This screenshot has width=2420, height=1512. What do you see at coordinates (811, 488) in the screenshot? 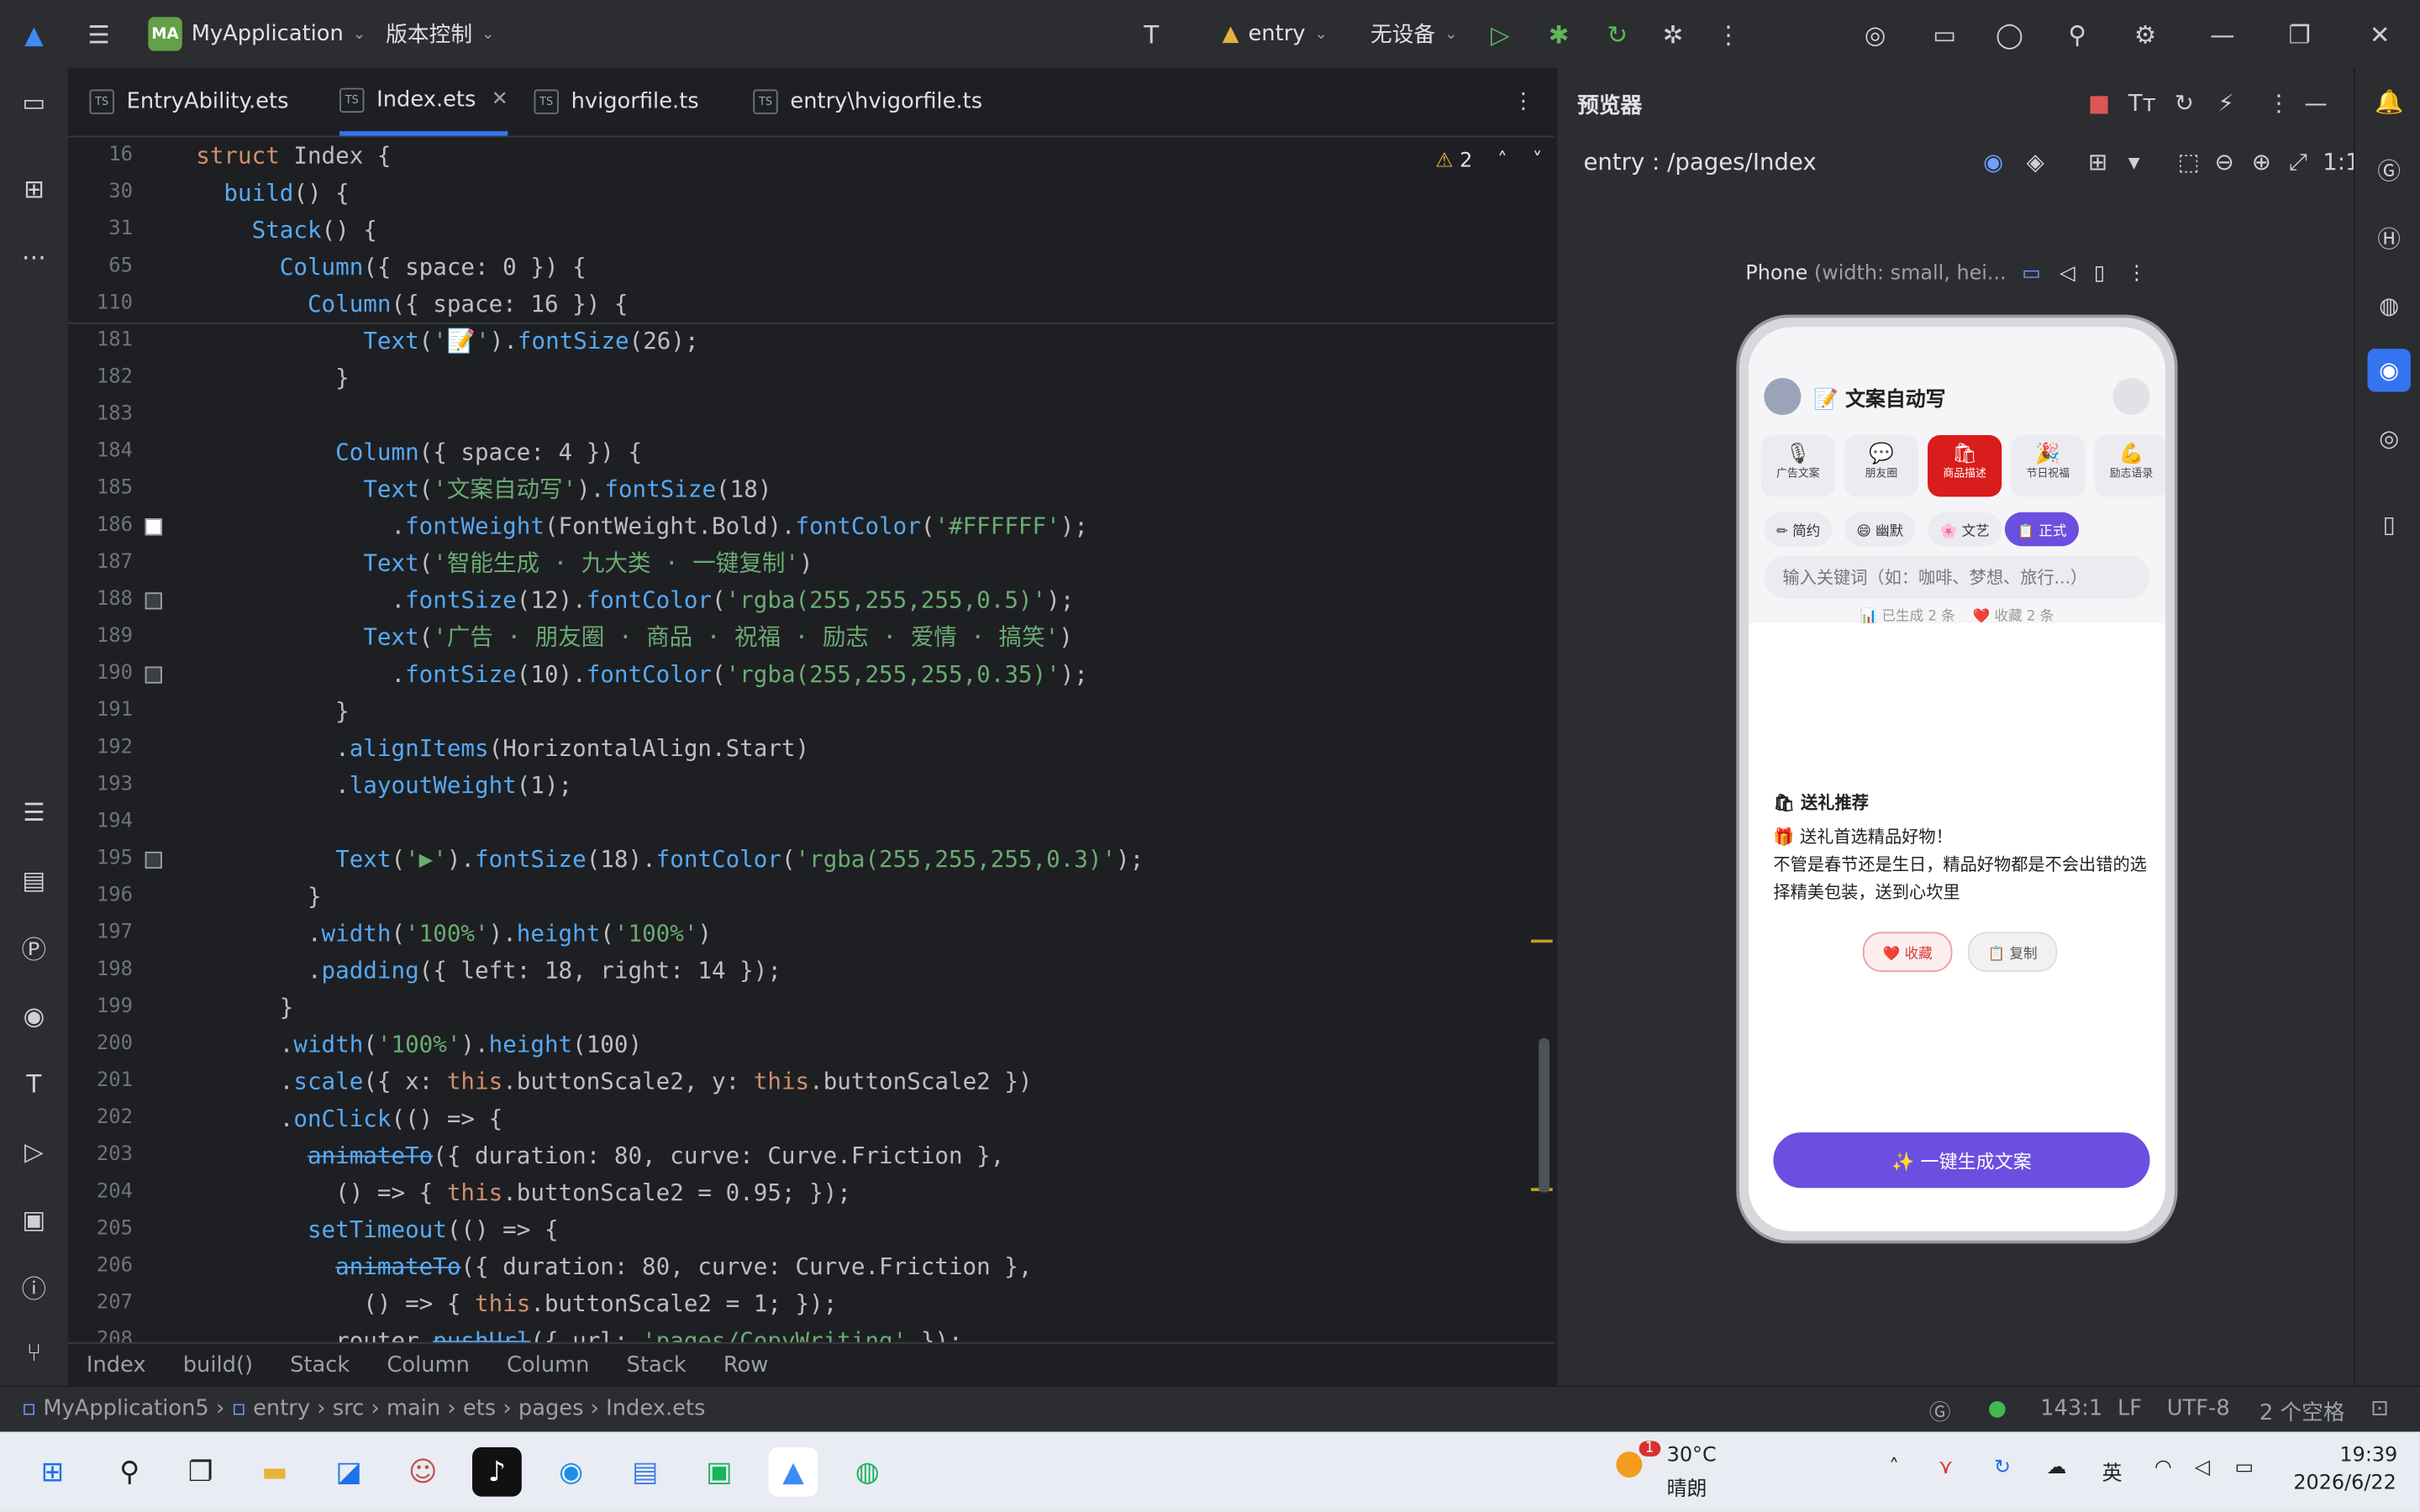
I see `code-line: 185 Text('文案自动写').fontSize(18)` at bounding box center [811, 488].